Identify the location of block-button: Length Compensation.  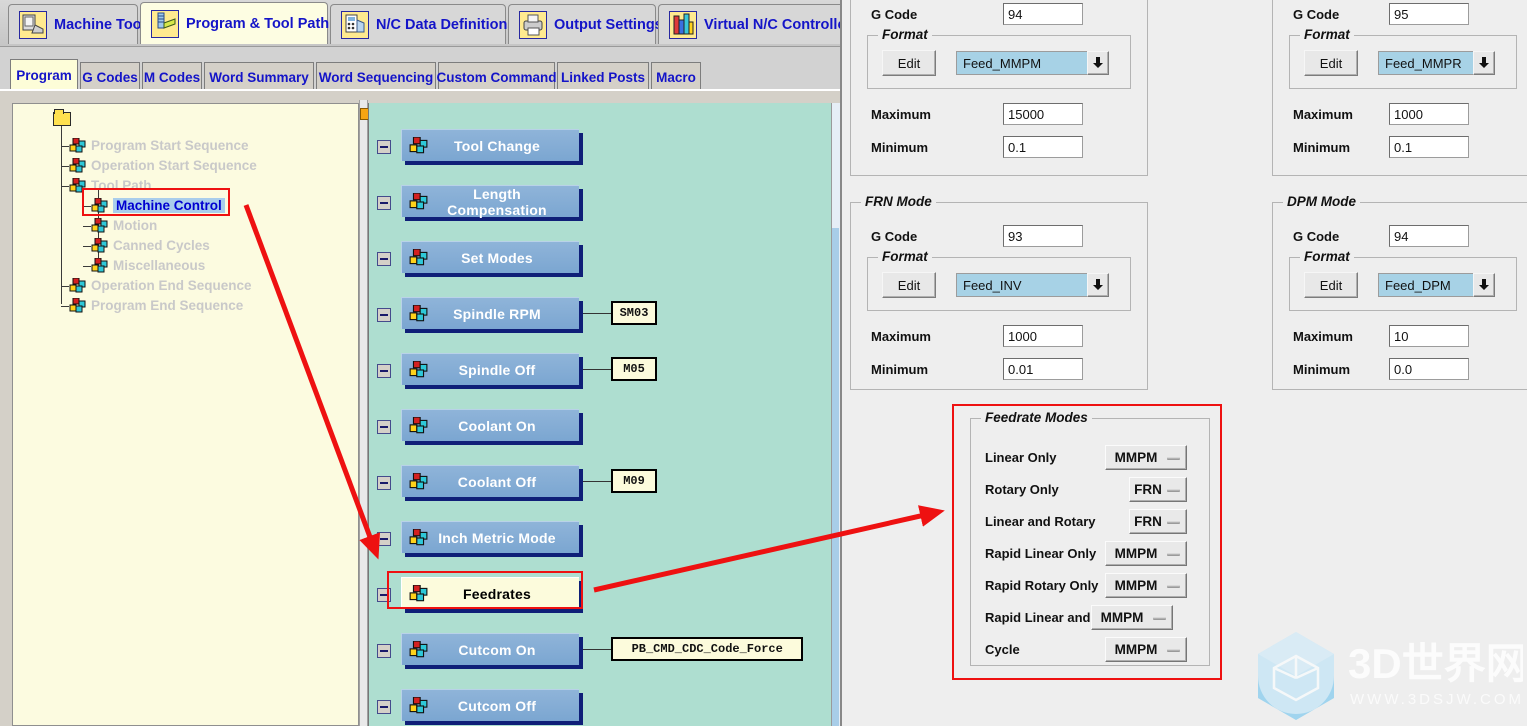
(490, 201).